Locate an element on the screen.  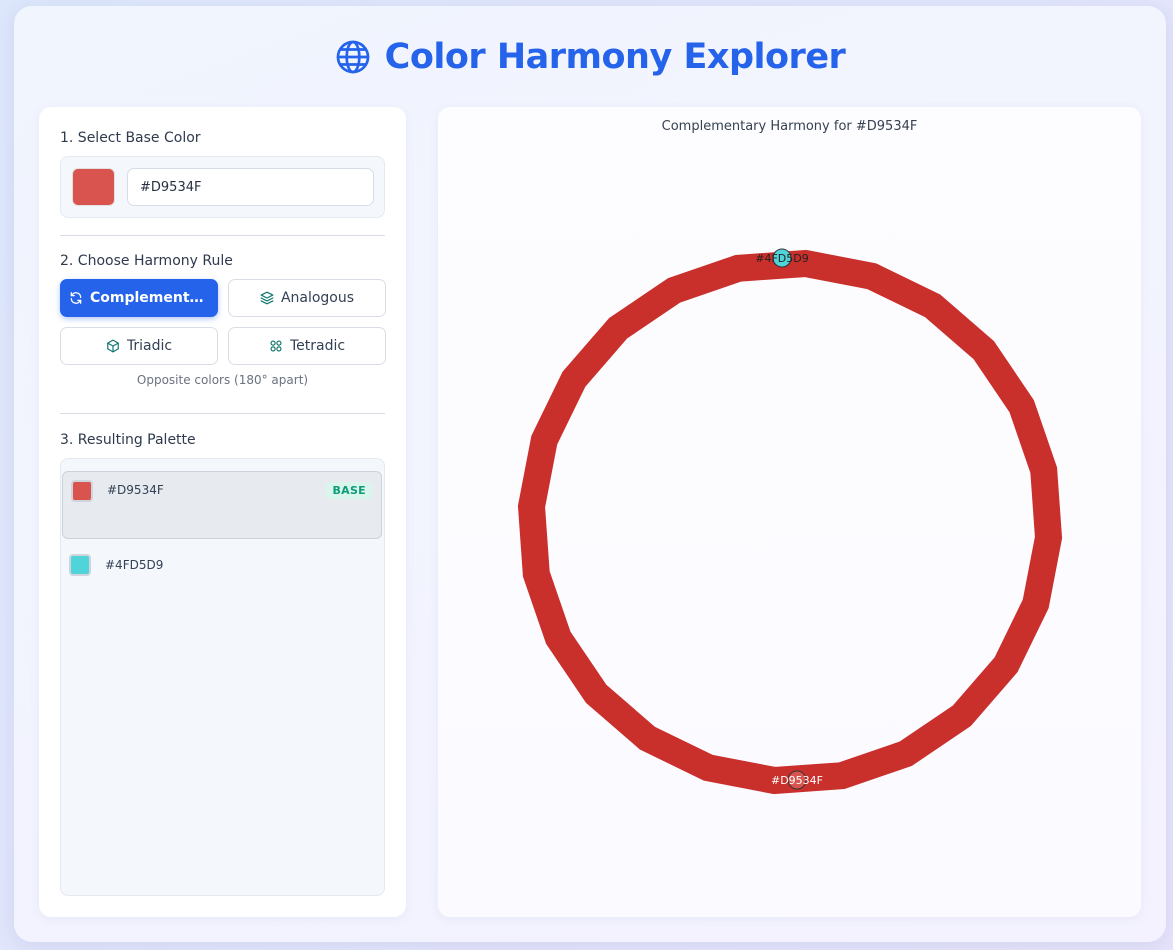
section-title-base-color: 1. Select Base Color is located at coordinates (130, 138).